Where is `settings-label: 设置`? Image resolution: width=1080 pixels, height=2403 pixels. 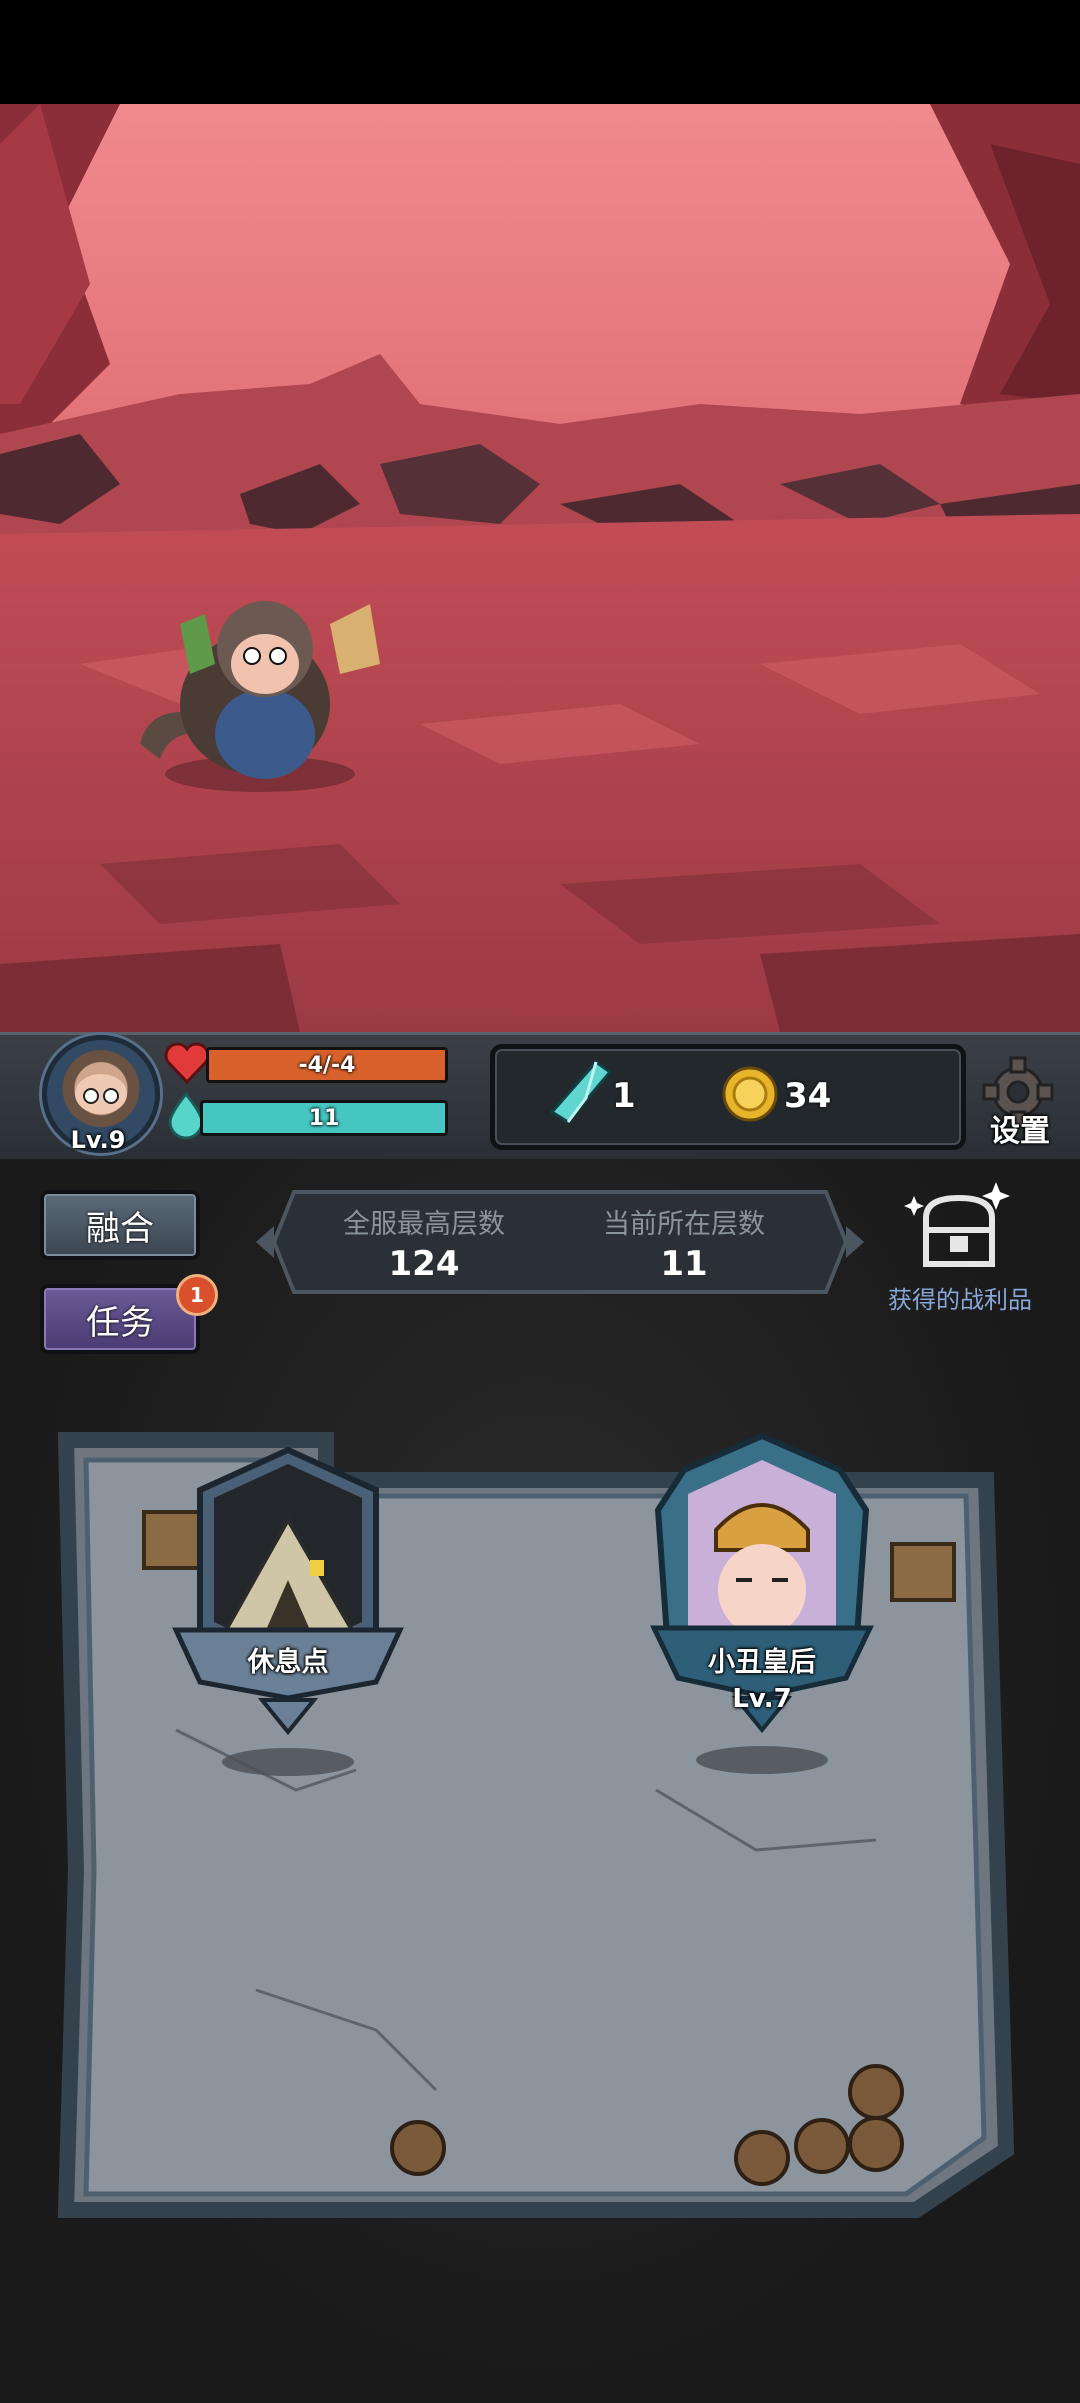
settings-label: 设置 is located at coordinates (1020, 1128).